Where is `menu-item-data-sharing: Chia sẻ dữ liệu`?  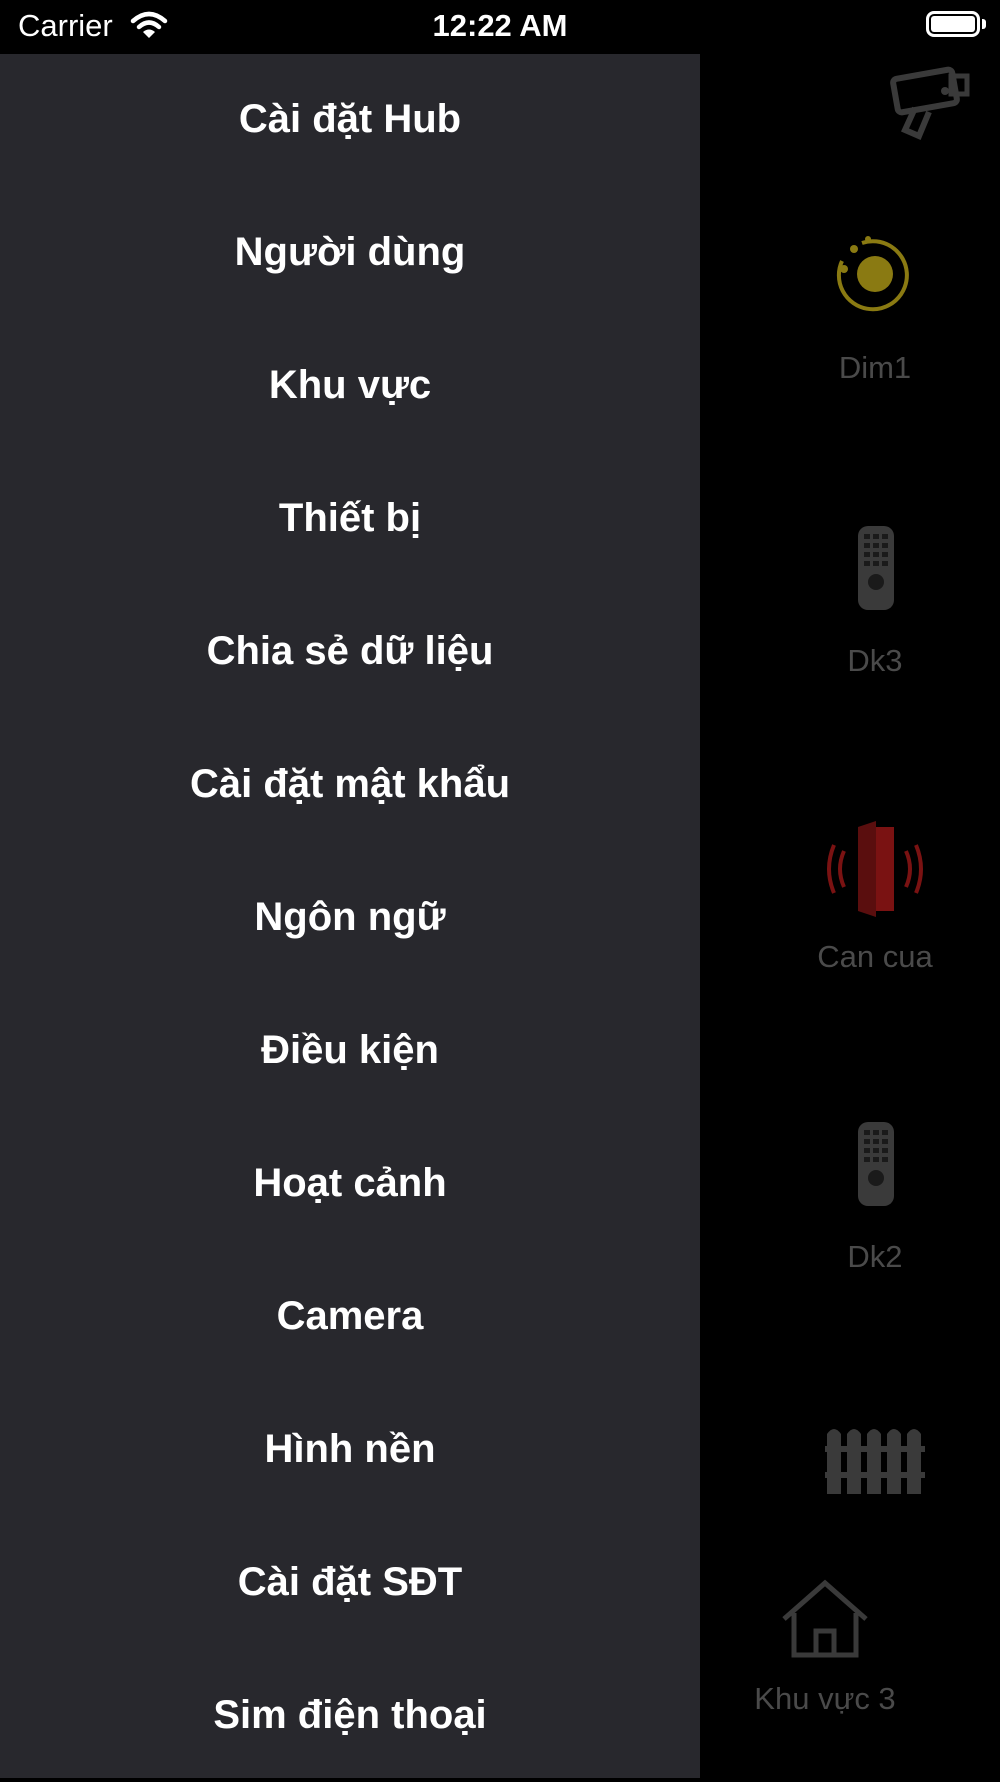
menu-item-data-sharing: Chia sẻ dữ liệu is located at coordinates (350, 651).